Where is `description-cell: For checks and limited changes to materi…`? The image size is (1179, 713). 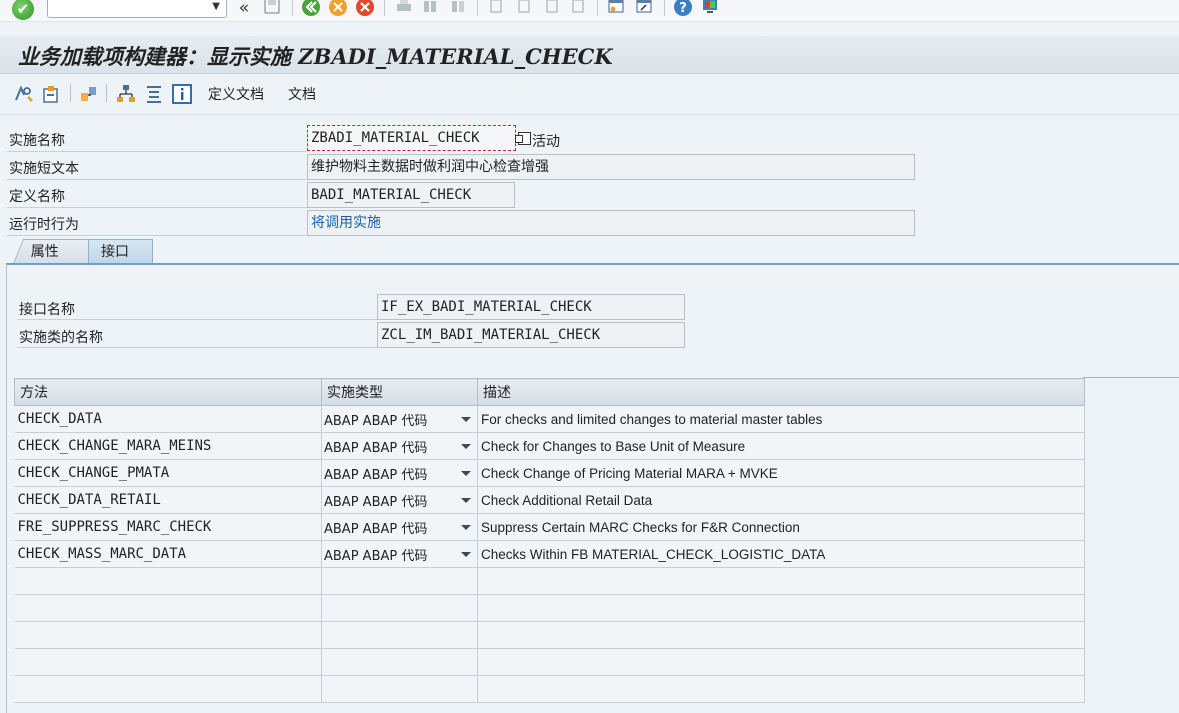 description-cell: For checks and limited changes to materi… is located at coordinates (781, 419).